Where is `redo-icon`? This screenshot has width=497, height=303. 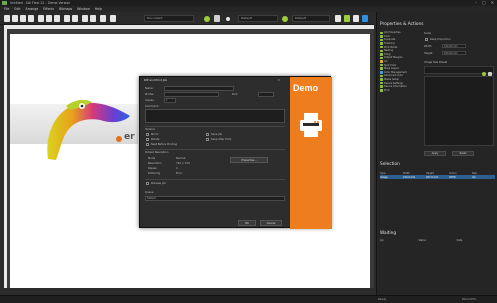
redo-icon is located at coordinates (75, 18).